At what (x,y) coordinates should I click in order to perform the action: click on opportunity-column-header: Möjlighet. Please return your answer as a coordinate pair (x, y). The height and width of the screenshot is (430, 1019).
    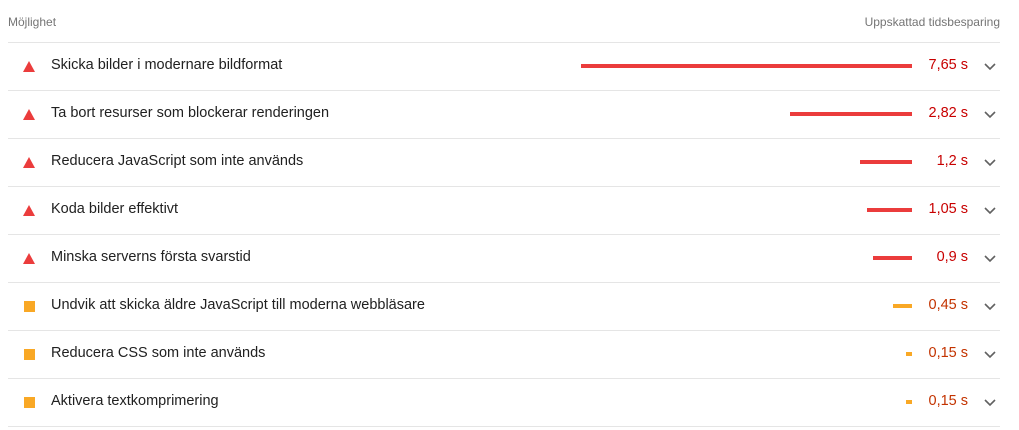
    Looking at the image, I should click on (32, 22).